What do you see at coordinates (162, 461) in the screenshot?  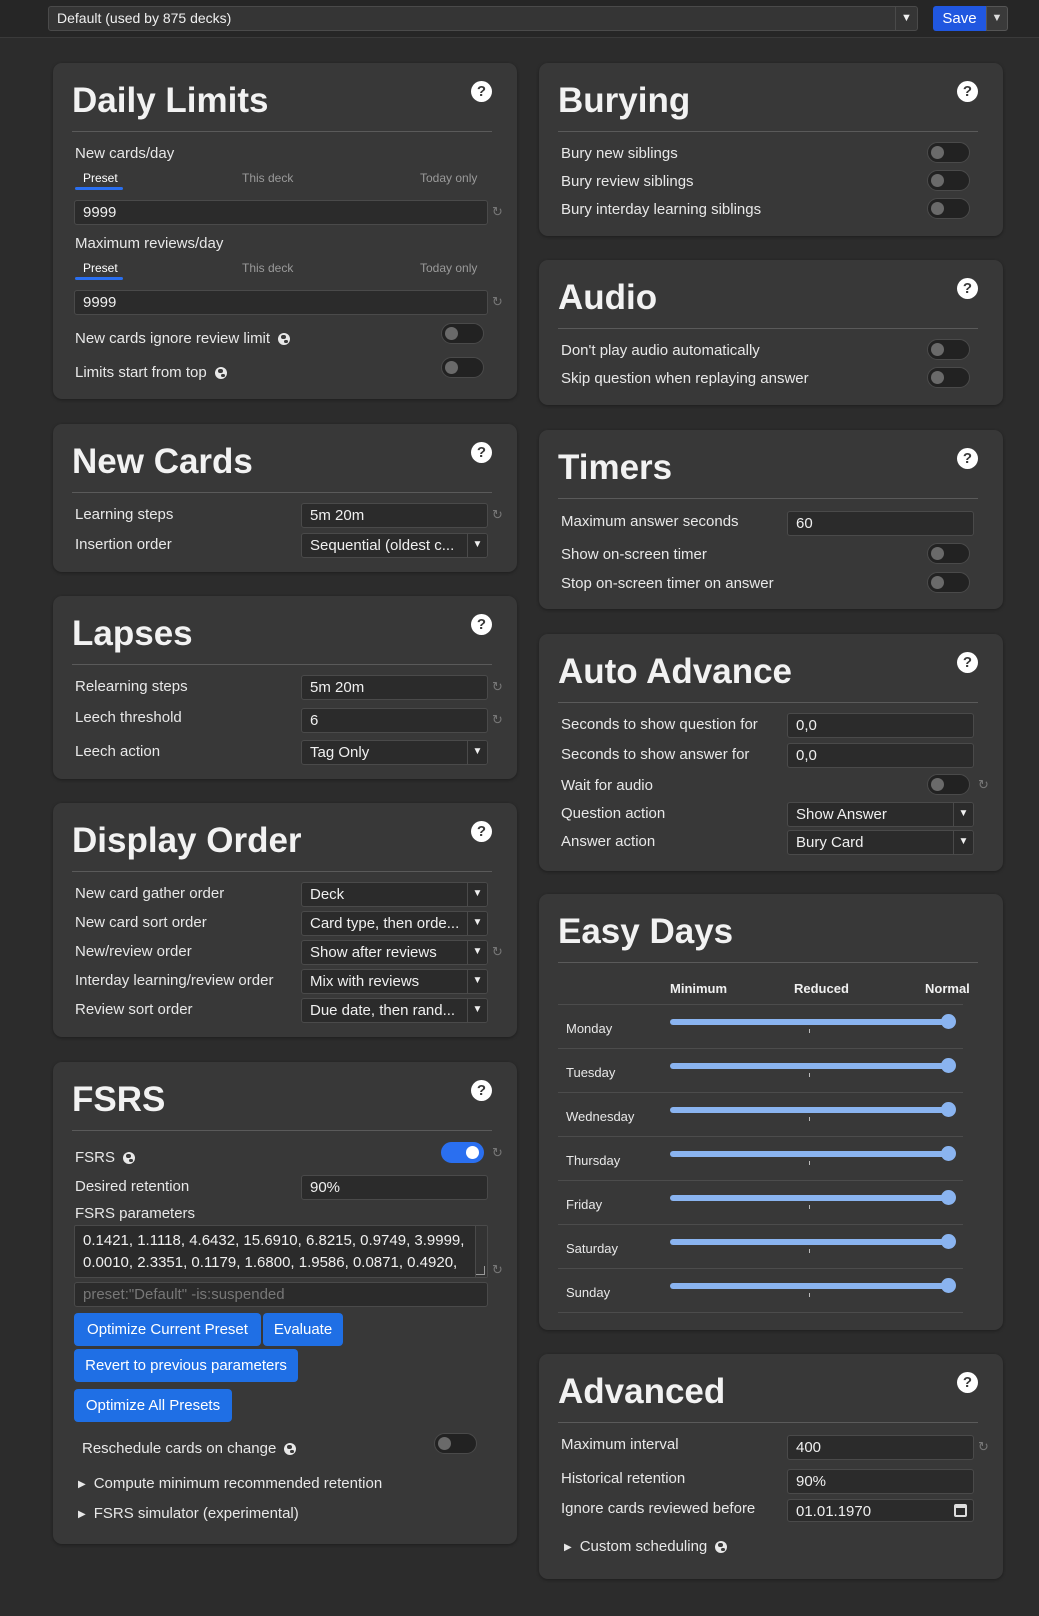 I see `card-title: New Cards` at bounding box center [162, 461].